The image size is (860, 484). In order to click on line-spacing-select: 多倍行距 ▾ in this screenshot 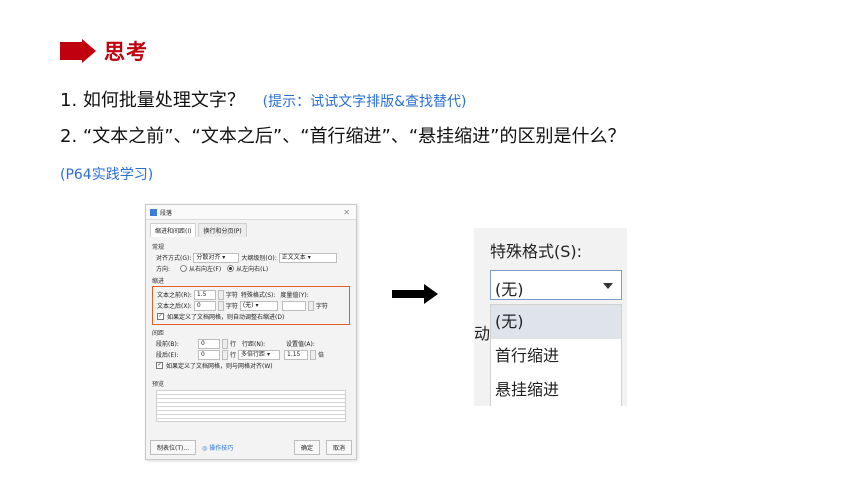, I will do `click(259, 354)`.